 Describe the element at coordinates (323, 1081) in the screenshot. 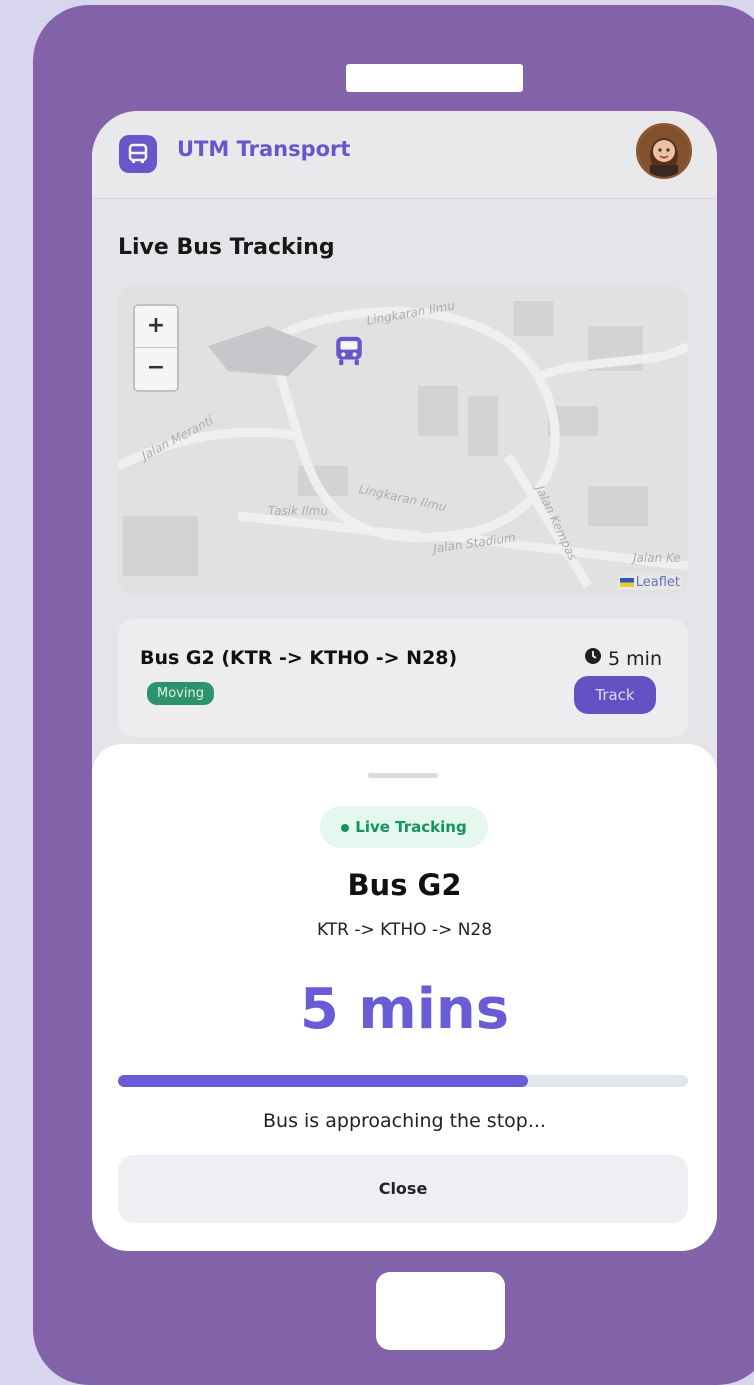

I see `arrival-progress-fill` at that location.